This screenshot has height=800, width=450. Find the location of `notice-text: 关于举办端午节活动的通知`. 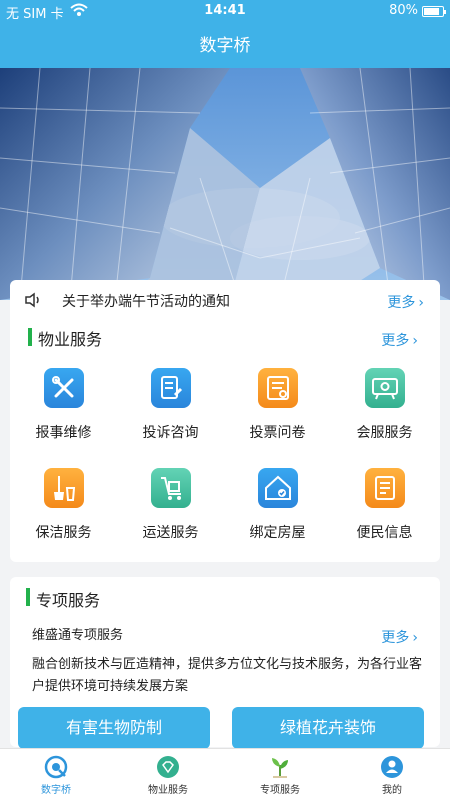

notice-text: 关于举办端午节活动的通知 is located at coordinates (146, 301).